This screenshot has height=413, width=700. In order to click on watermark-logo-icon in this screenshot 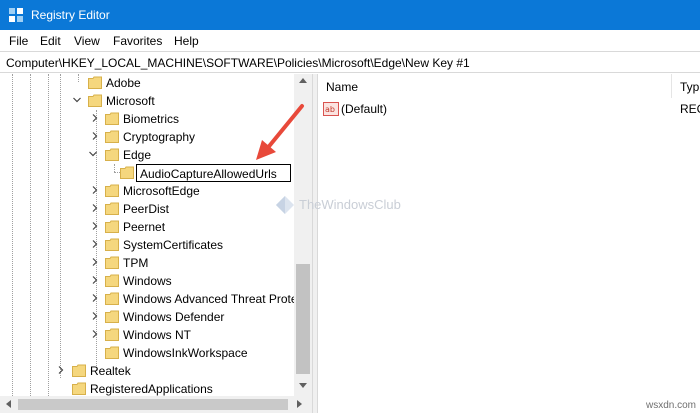, I will do `click(285, 205)`.